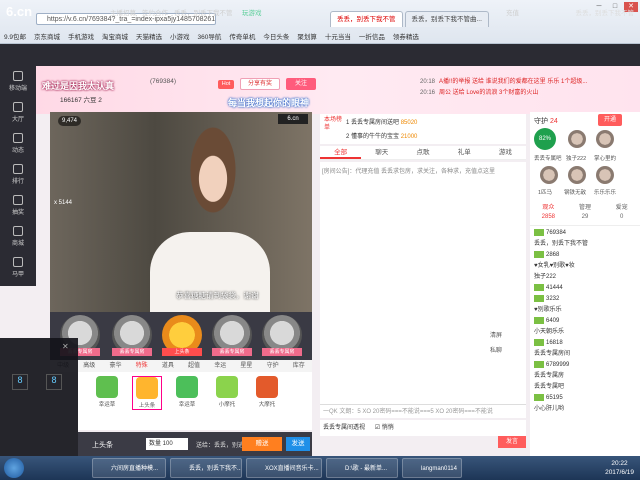 This screenshot has height=480, width=640. I want to click on viewer-row: 2868, so click(585, 255).